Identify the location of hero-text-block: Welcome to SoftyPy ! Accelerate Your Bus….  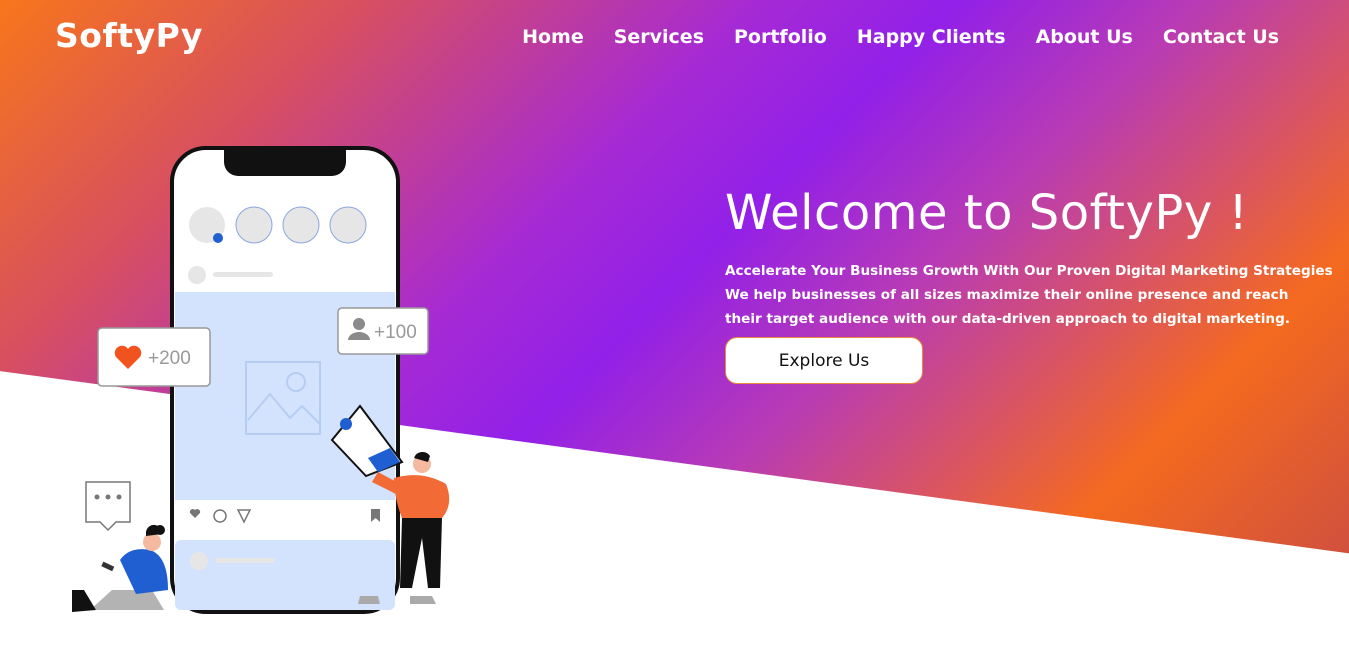
(1029, 258).